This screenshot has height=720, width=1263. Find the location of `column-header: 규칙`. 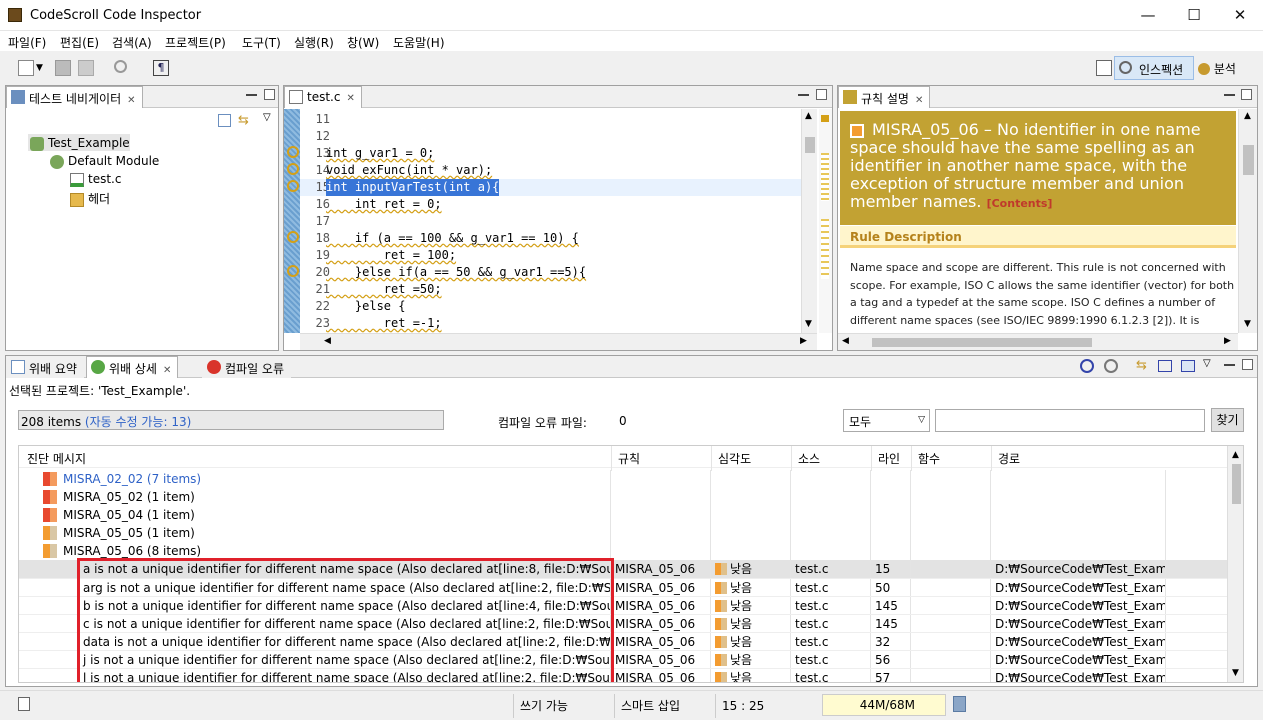

column-header: 규칙 is located at coordinates (661, 458).